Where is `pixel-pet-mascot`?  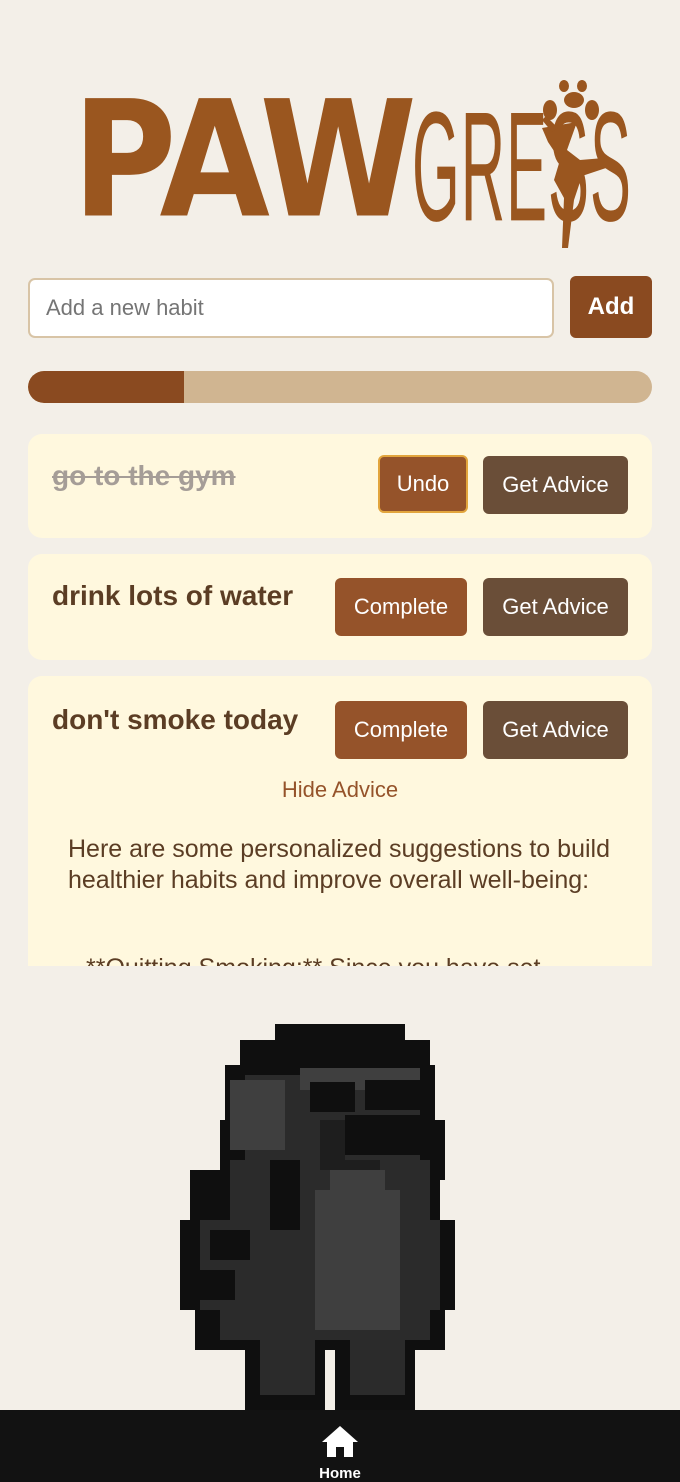 pixel-pet-mascot is located at coordinates (317, 1218).